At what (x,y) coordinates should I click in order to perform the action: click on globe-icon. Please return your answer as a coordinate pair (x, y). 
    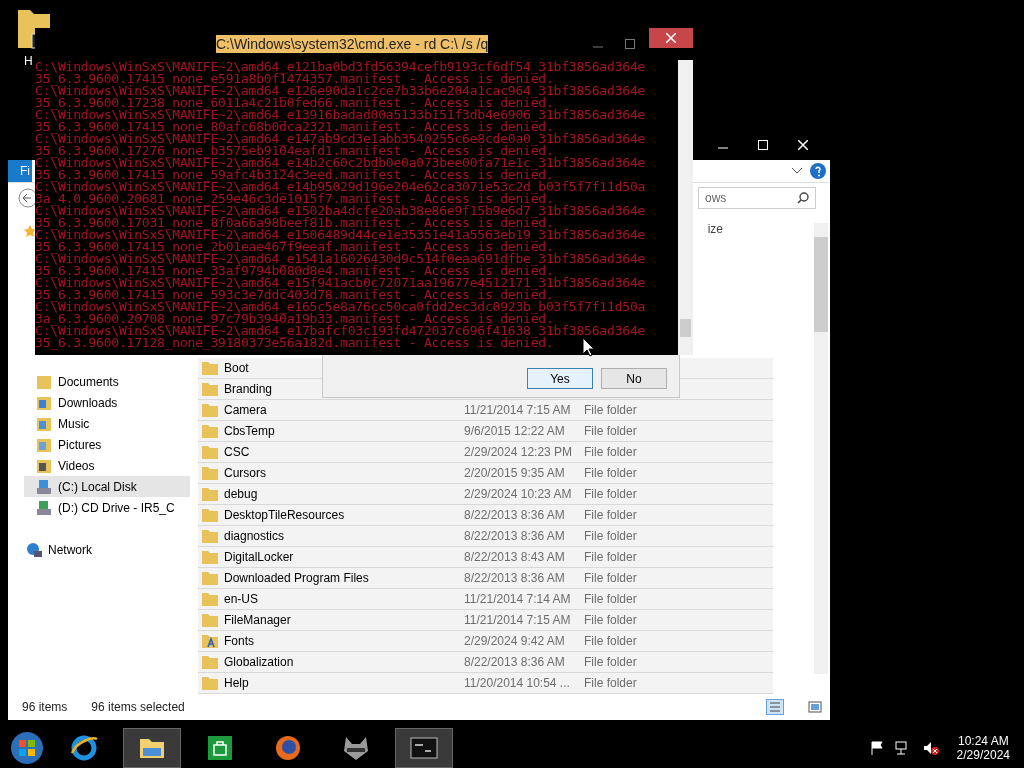
    Looking at the image, I should click on (34, 549).